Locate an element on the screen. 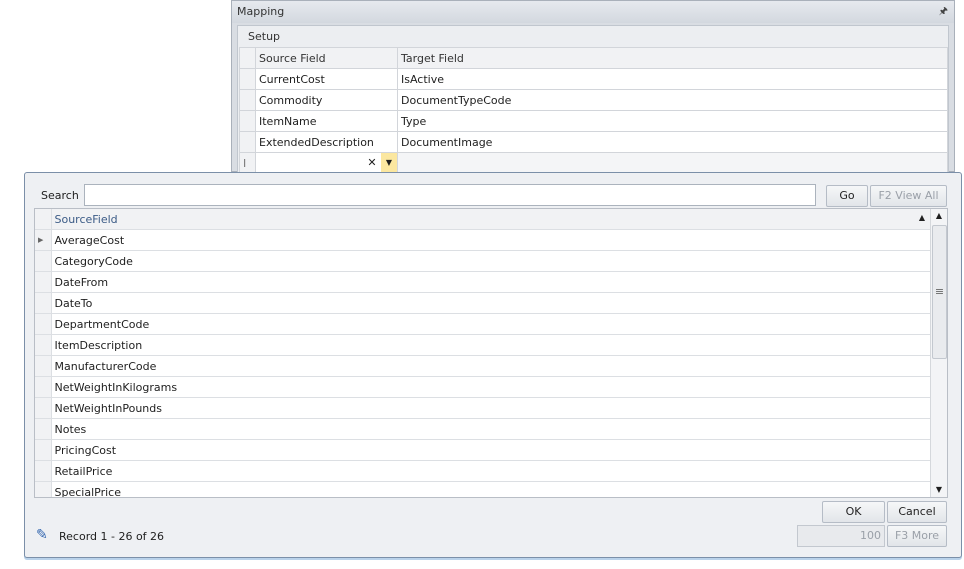  list-item: DepartmentCode is located at coordinates (483, 324).